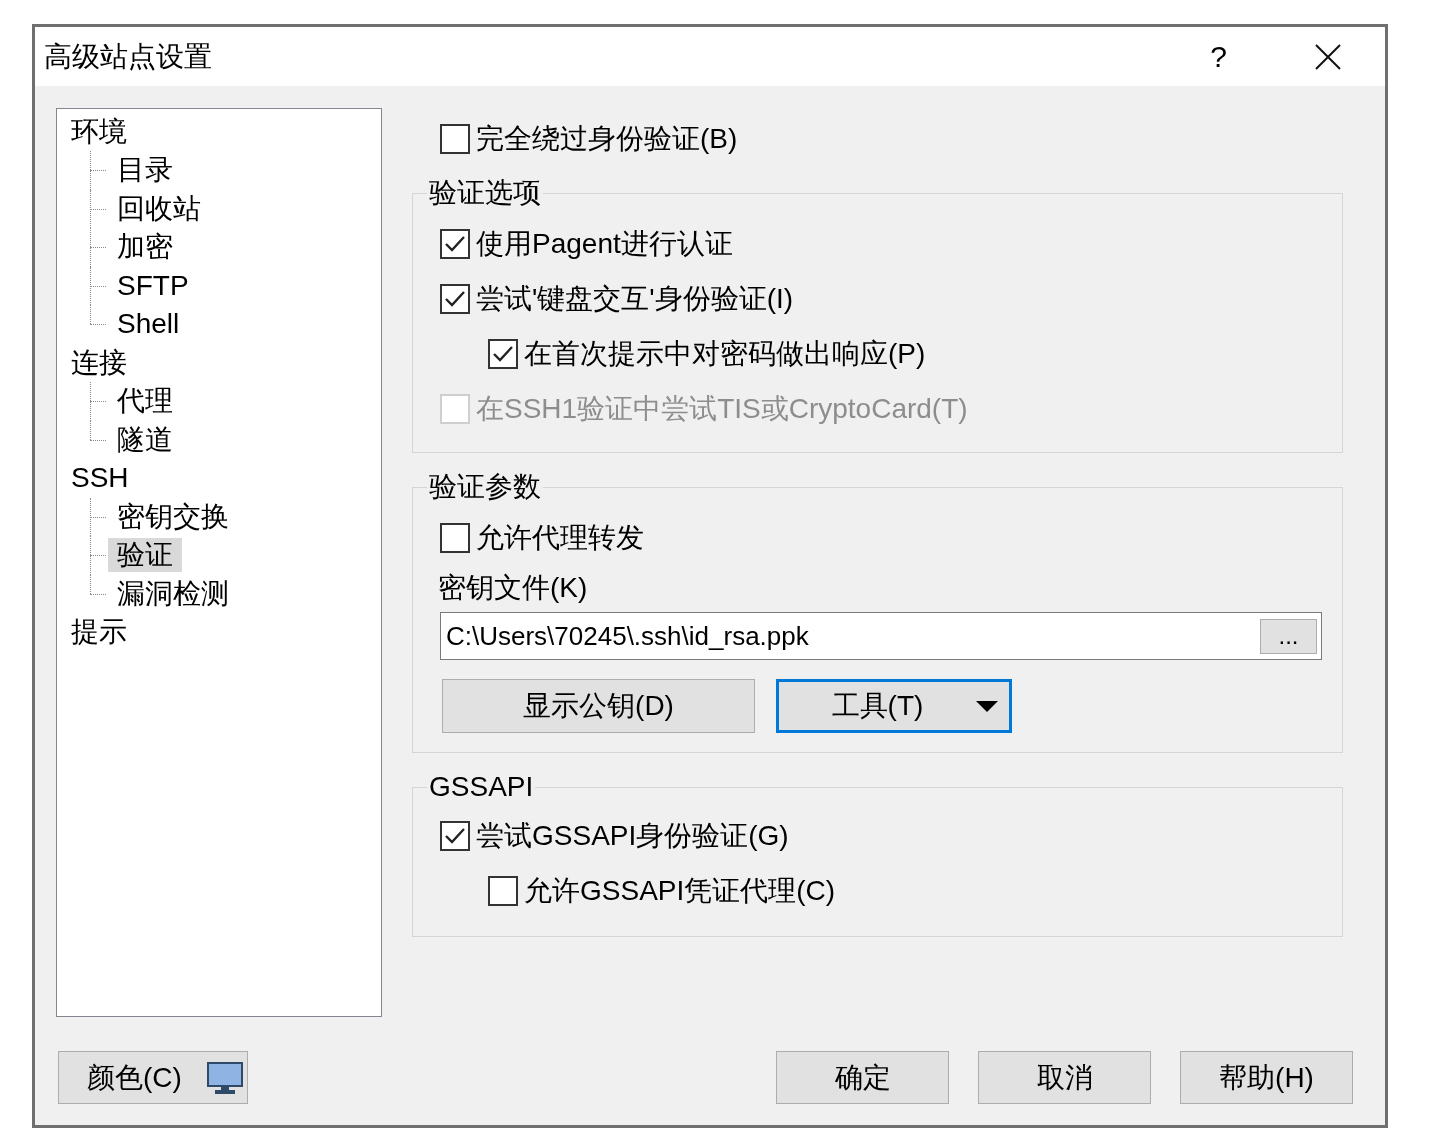 The height and width of the screenshot is (1144, 1438). Describe the element at coordinates (148, 324) in the screenshot. I see `tree-item: Shell` at that location.